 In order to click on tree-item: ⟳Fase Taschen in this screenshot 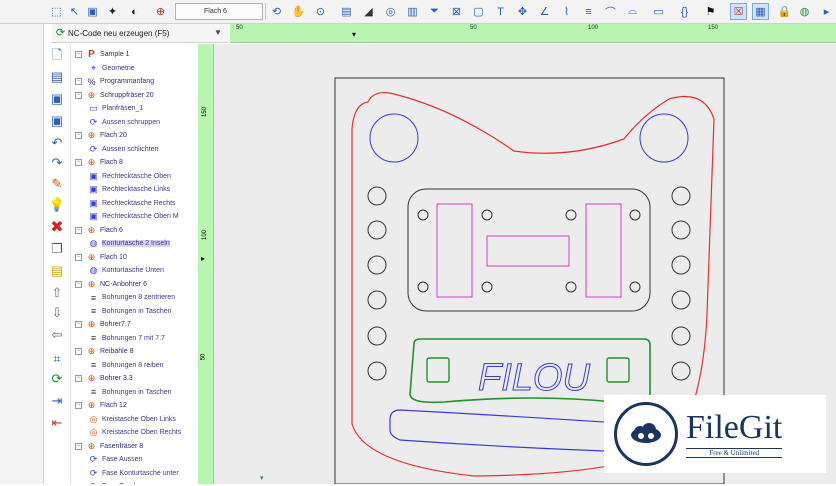, I will do `click(117, 482)`.